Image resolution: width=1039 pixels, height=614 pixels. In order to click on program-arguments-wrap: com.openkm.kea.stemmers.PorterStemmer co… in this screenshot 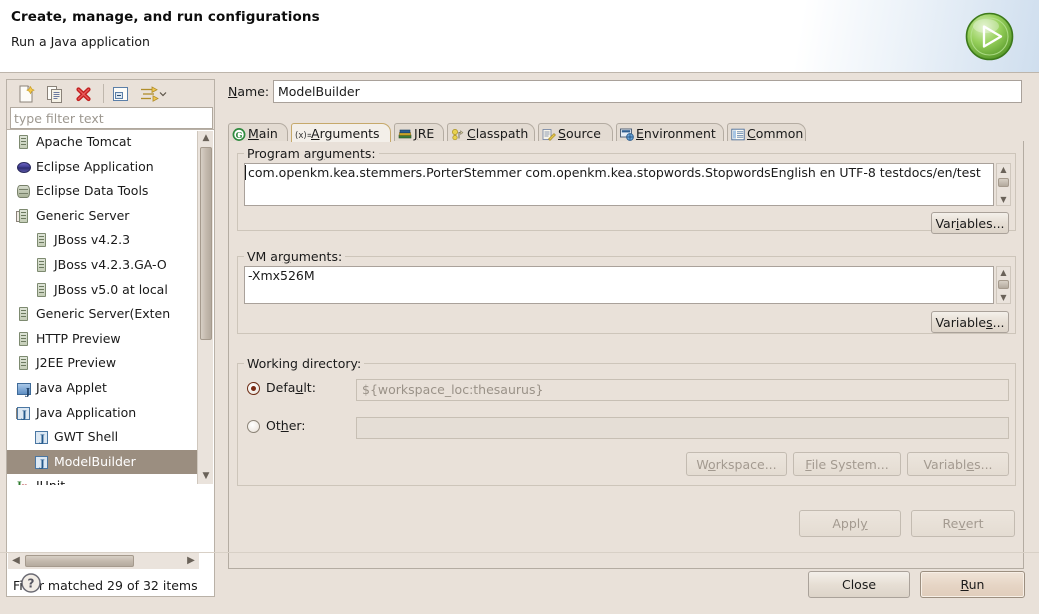, I will do `click(627, 184)`.